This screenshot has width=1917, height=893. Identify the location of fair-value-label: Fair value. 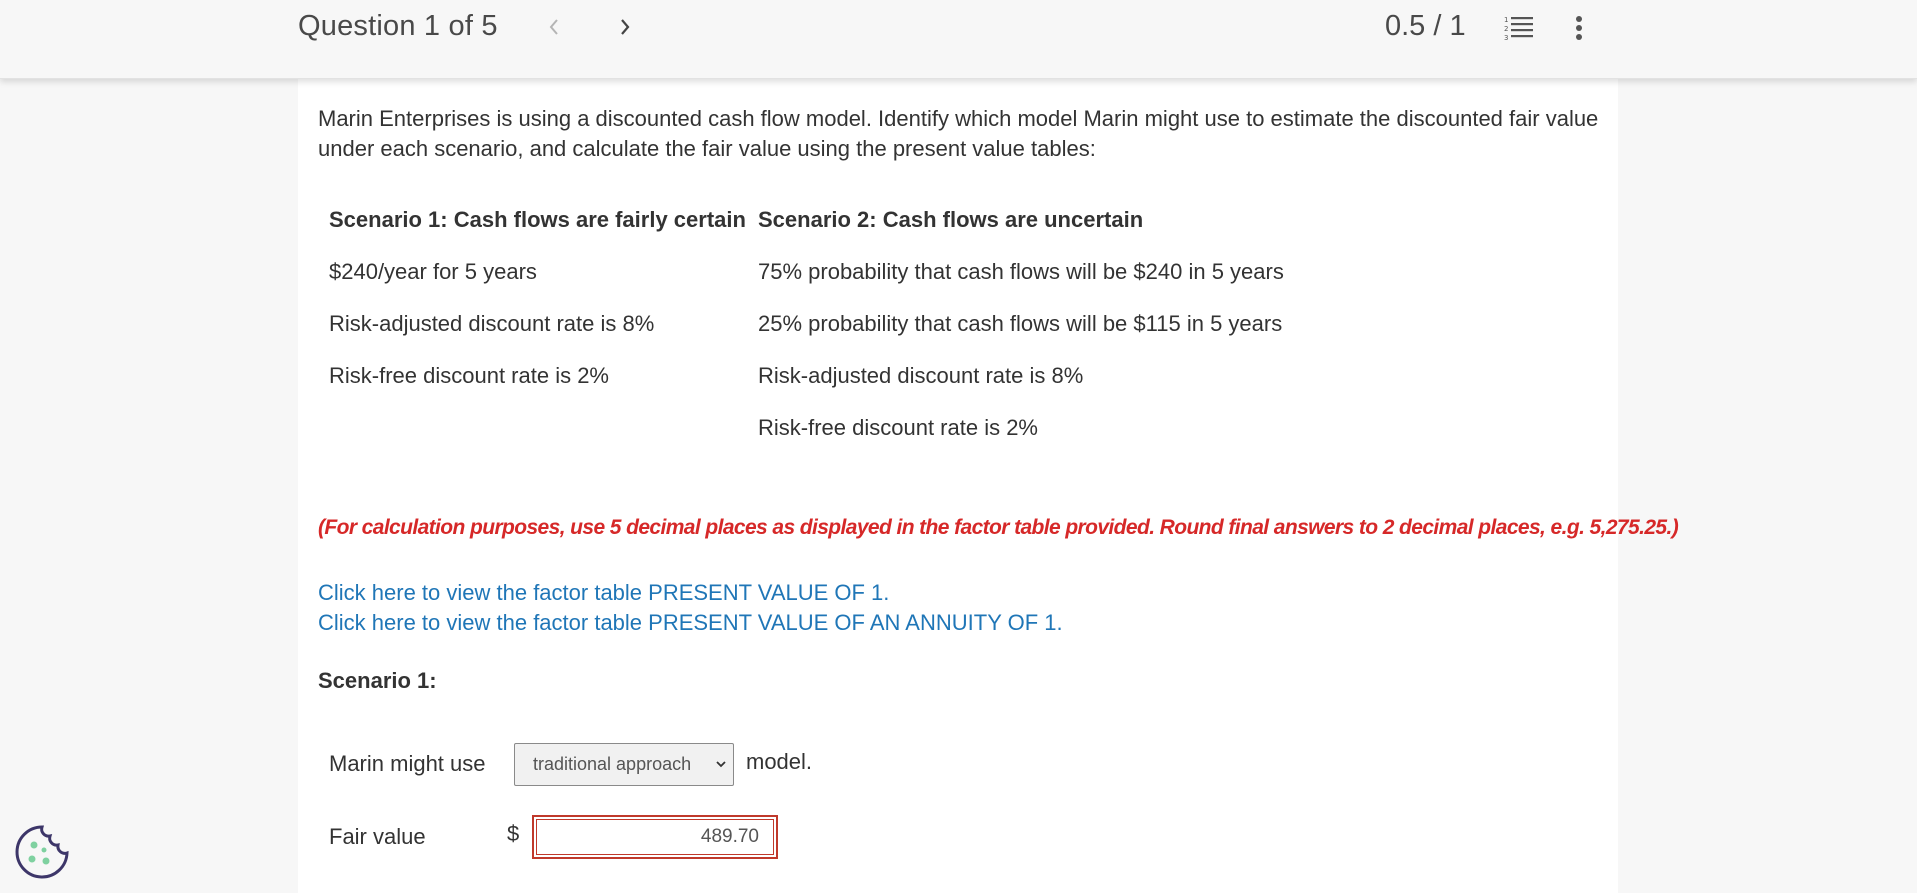
(377, 836).